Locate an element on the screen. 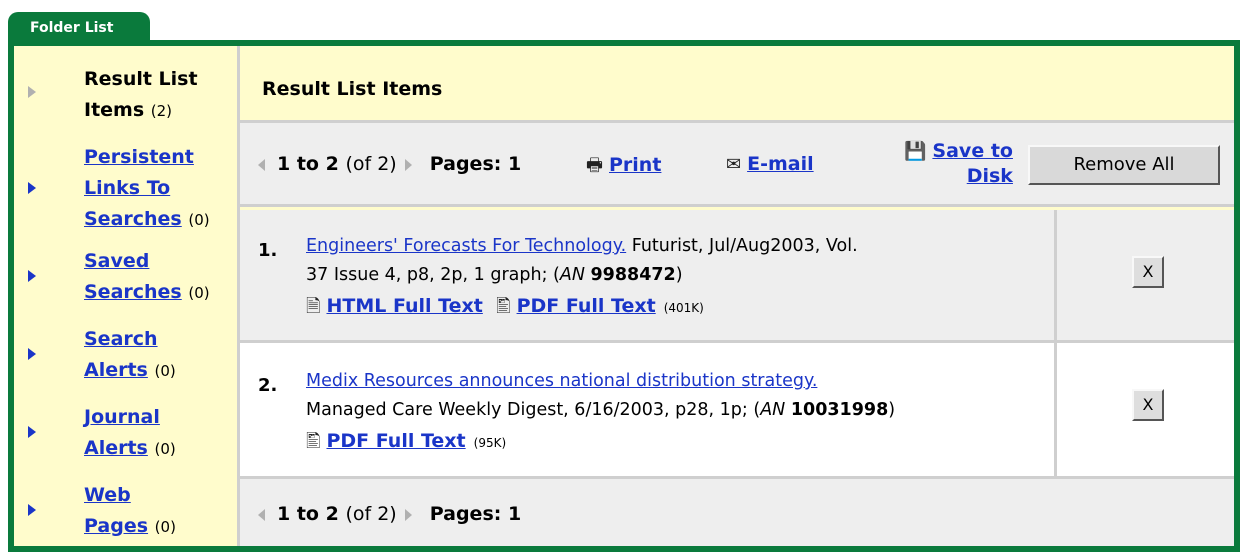  printer-icon: 🖶 is located at coordinates (594, 165).